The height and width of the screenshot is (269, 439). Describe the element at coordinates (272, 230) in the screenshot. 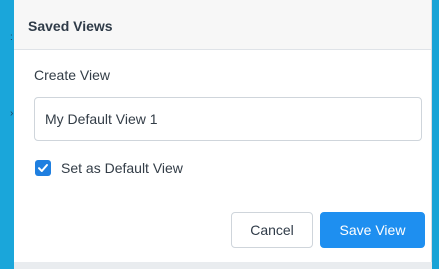

I see `cancel-button: Cancel` at that location.